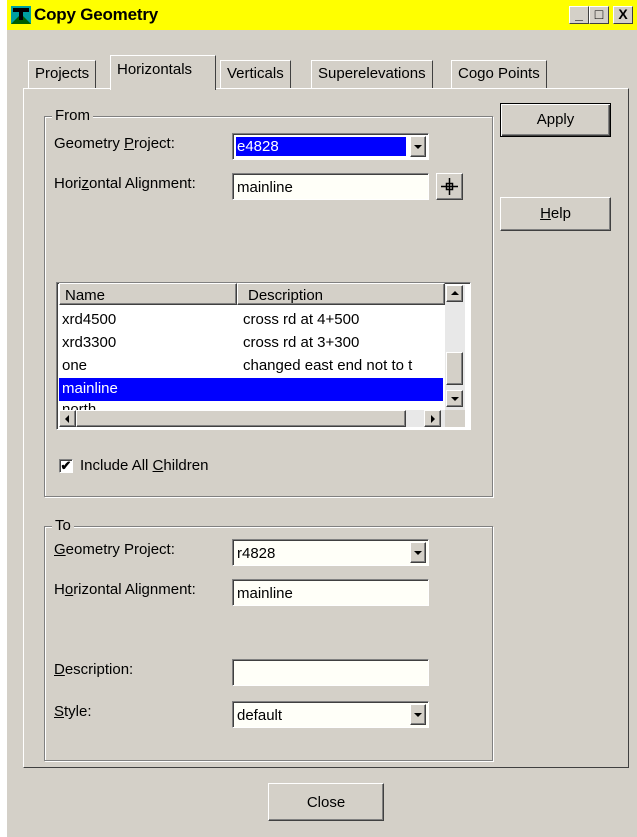 The height and width of the screenshot is (837, 637). I want to click on include-all-children-checkbox: ✔, so click(66, 466).